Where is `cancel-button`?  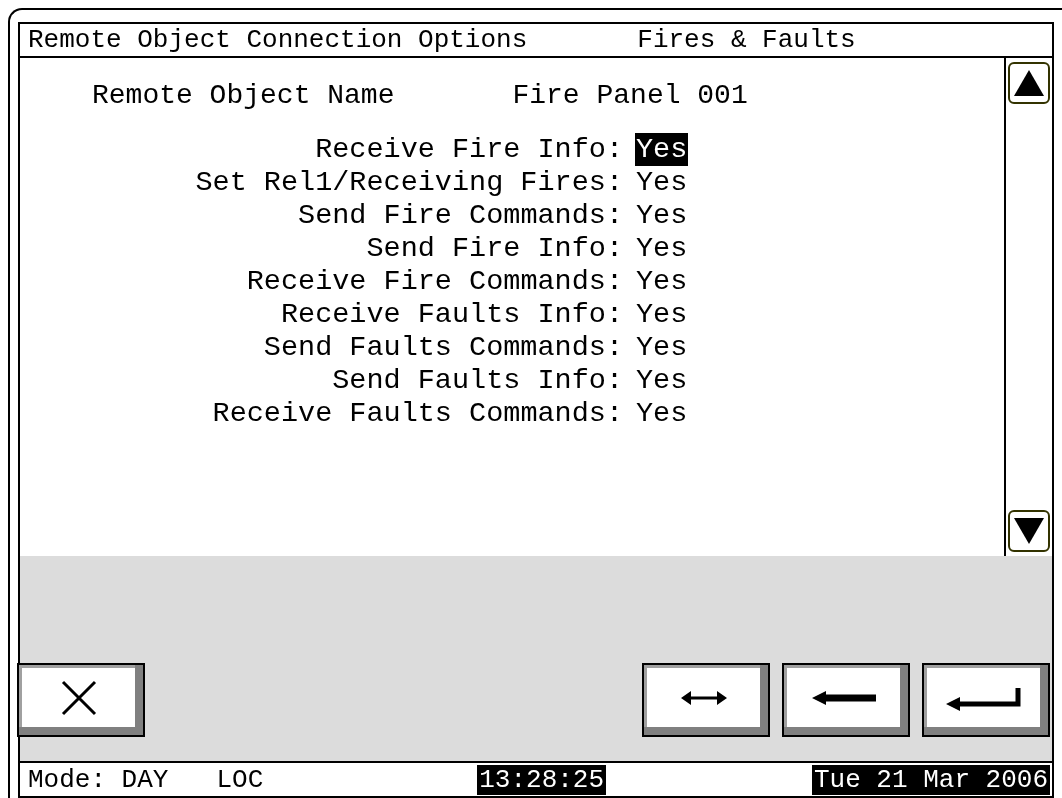 cancel-button is located at coordinates (81, 700).